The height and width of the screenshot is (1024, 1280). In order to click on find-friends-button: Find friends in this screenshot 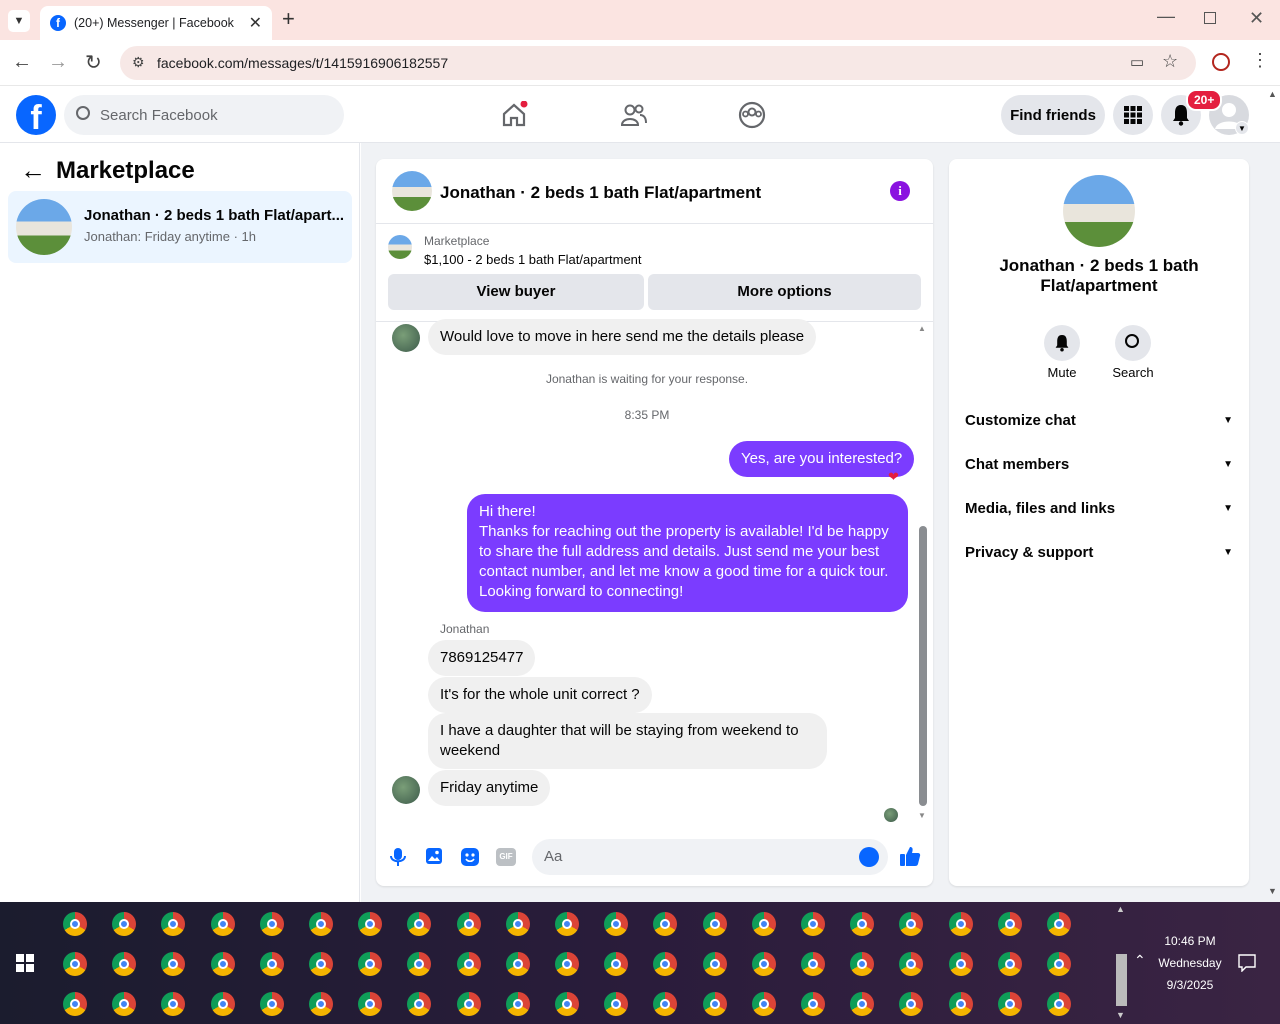, I will do `click(1053, 115)`.